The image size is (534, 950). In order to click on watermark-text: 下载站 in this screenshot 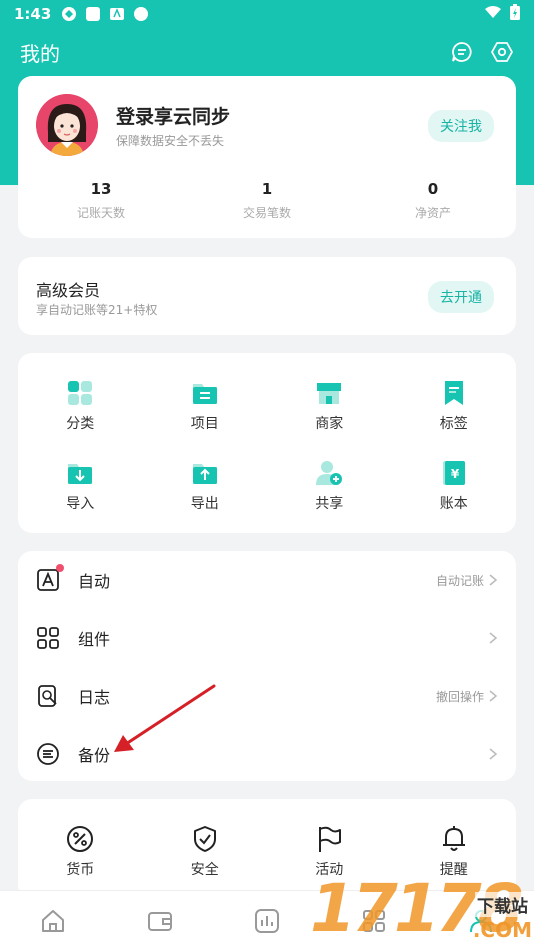, I will do `click(502, 904)`.